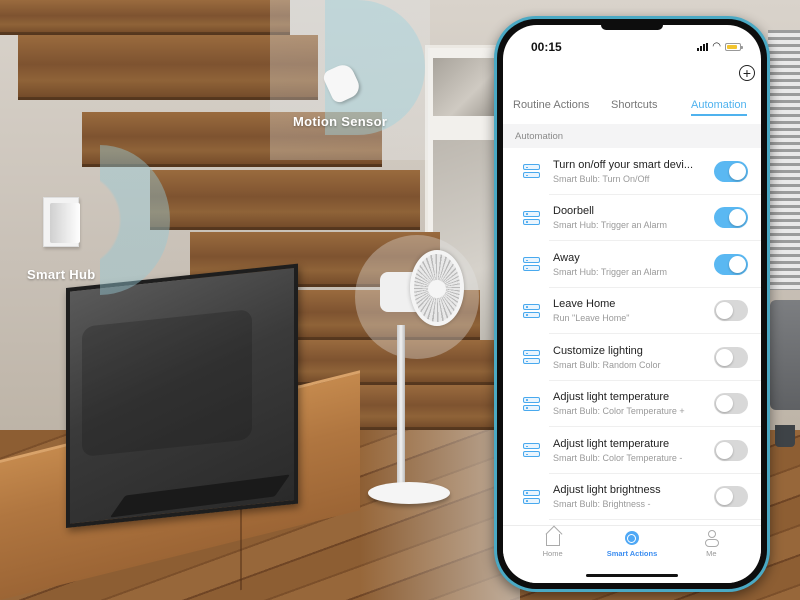 This screenshot has height=600, width=800. I want to click on nav-home: Home, so click(553, 556).